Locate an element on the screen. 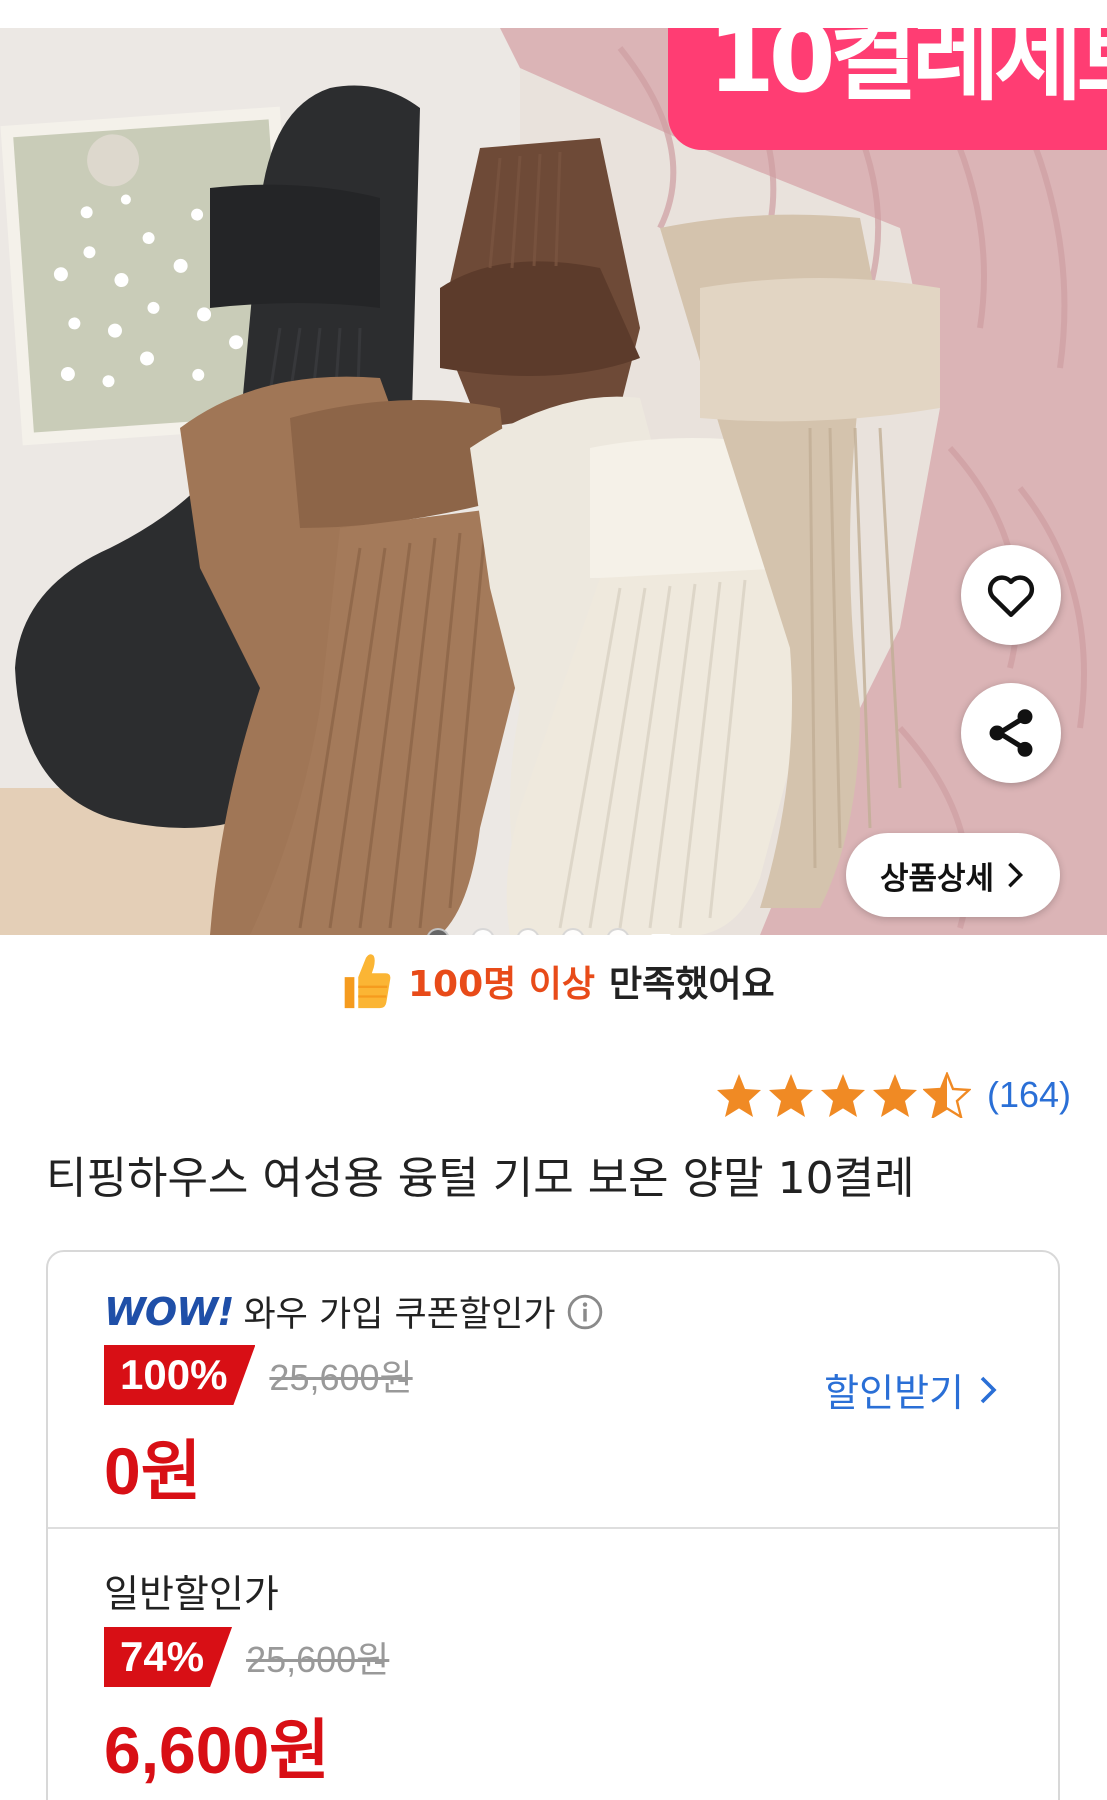 The image size is (1107, 1800). normal-final-price: 6,600원 is located at coordinates (217, 1750).